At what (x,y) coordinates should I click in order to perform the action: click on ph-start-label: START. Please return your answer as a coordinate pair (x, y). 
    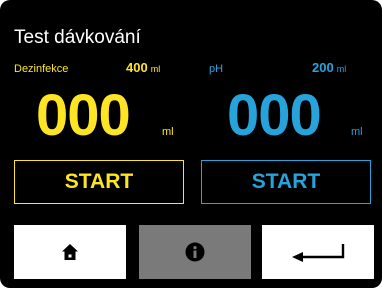
    Looking at the image, I should click on (286, 181).